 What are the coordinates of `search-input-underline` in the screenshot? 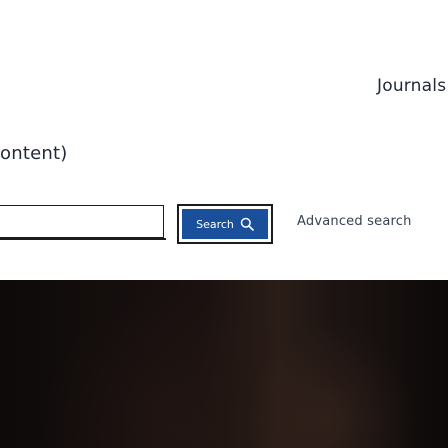 It's located at (83, 239).